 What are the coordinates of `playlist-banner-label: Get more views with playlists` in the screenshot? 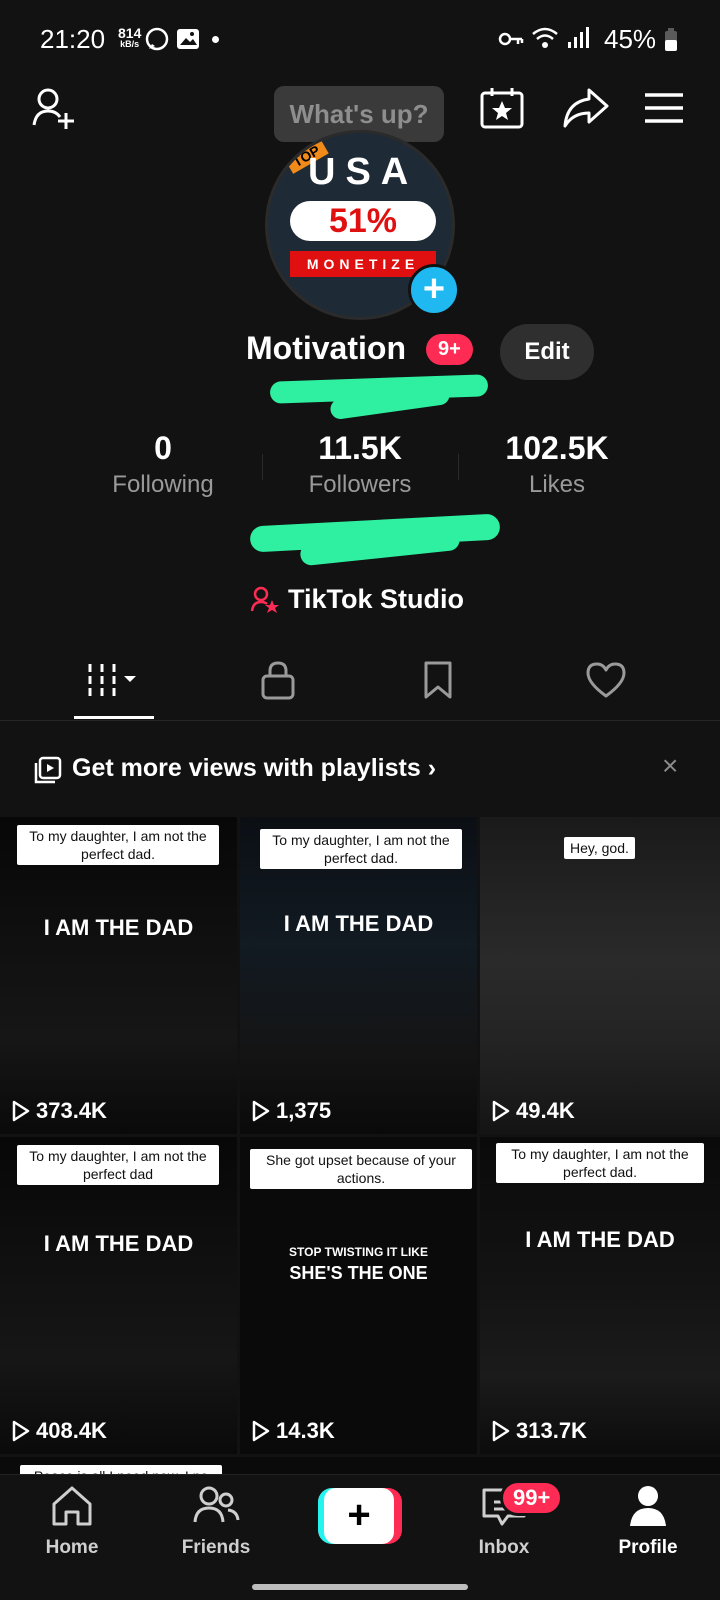 It's located at (246, 768).